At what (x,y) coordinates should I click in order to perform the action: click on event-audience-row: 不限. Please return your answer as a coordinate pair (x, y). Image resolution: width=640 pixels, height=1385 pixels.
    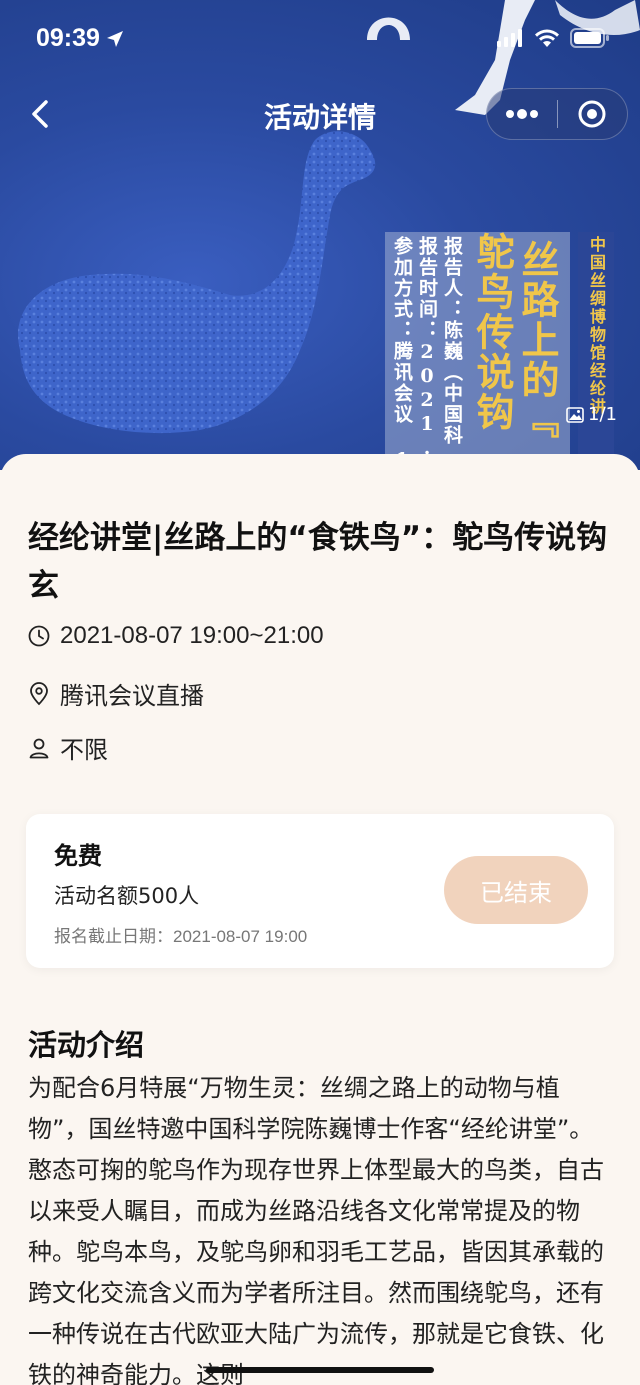
    Looking at the image, I should click on (68, 747).